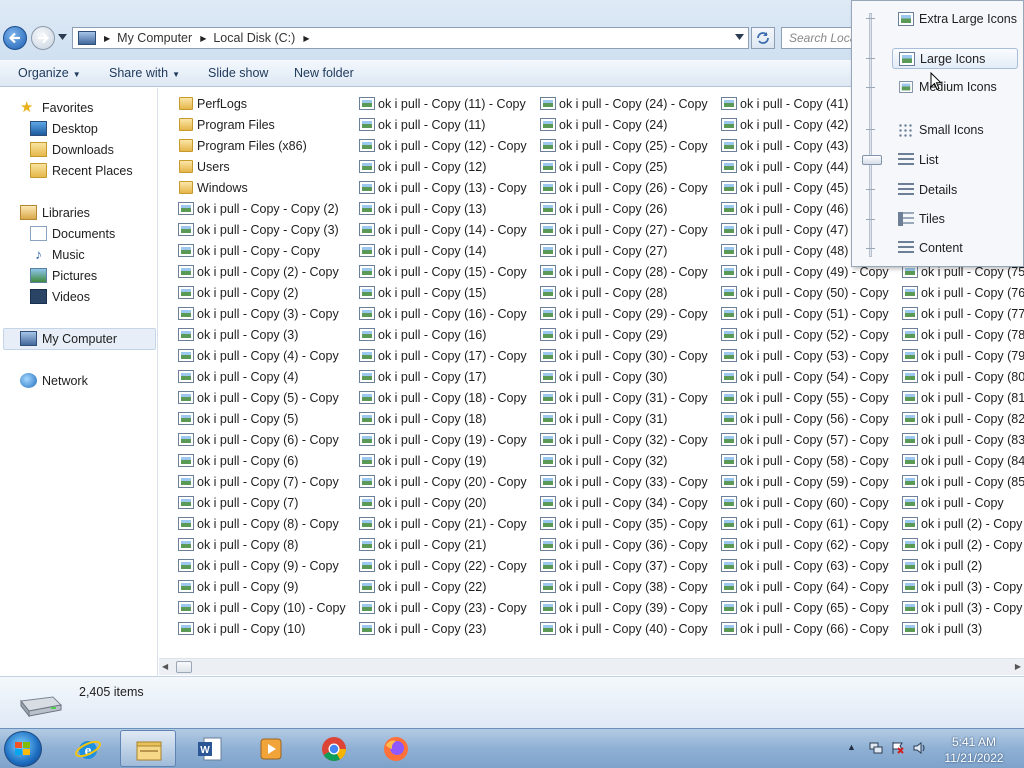 The image size is (1024, 768). I want to click on file-item: ok i pull - Copy (80), so click(963, 376).